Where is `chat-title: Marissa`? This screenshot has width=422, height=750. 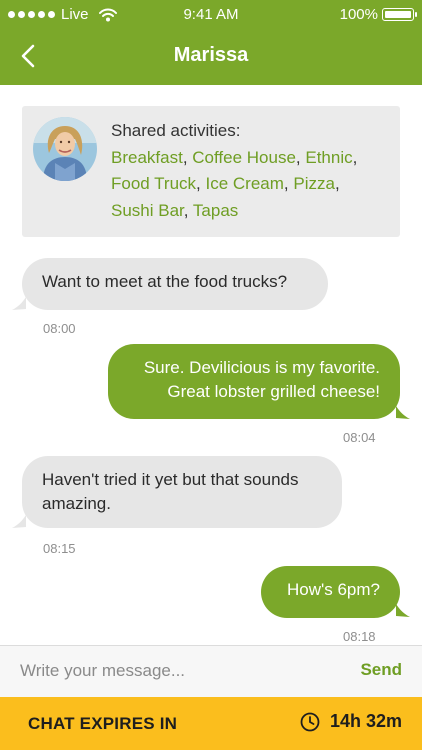
chat-title: Marissa is located at coordinates (211, 55).